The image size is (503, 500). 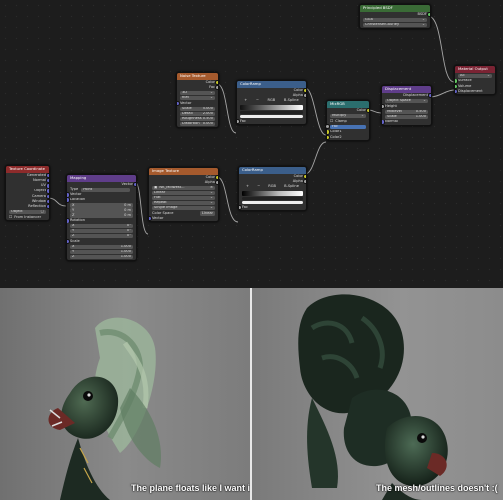 I want to click on rotation-socket, so click(x=69, y=221).